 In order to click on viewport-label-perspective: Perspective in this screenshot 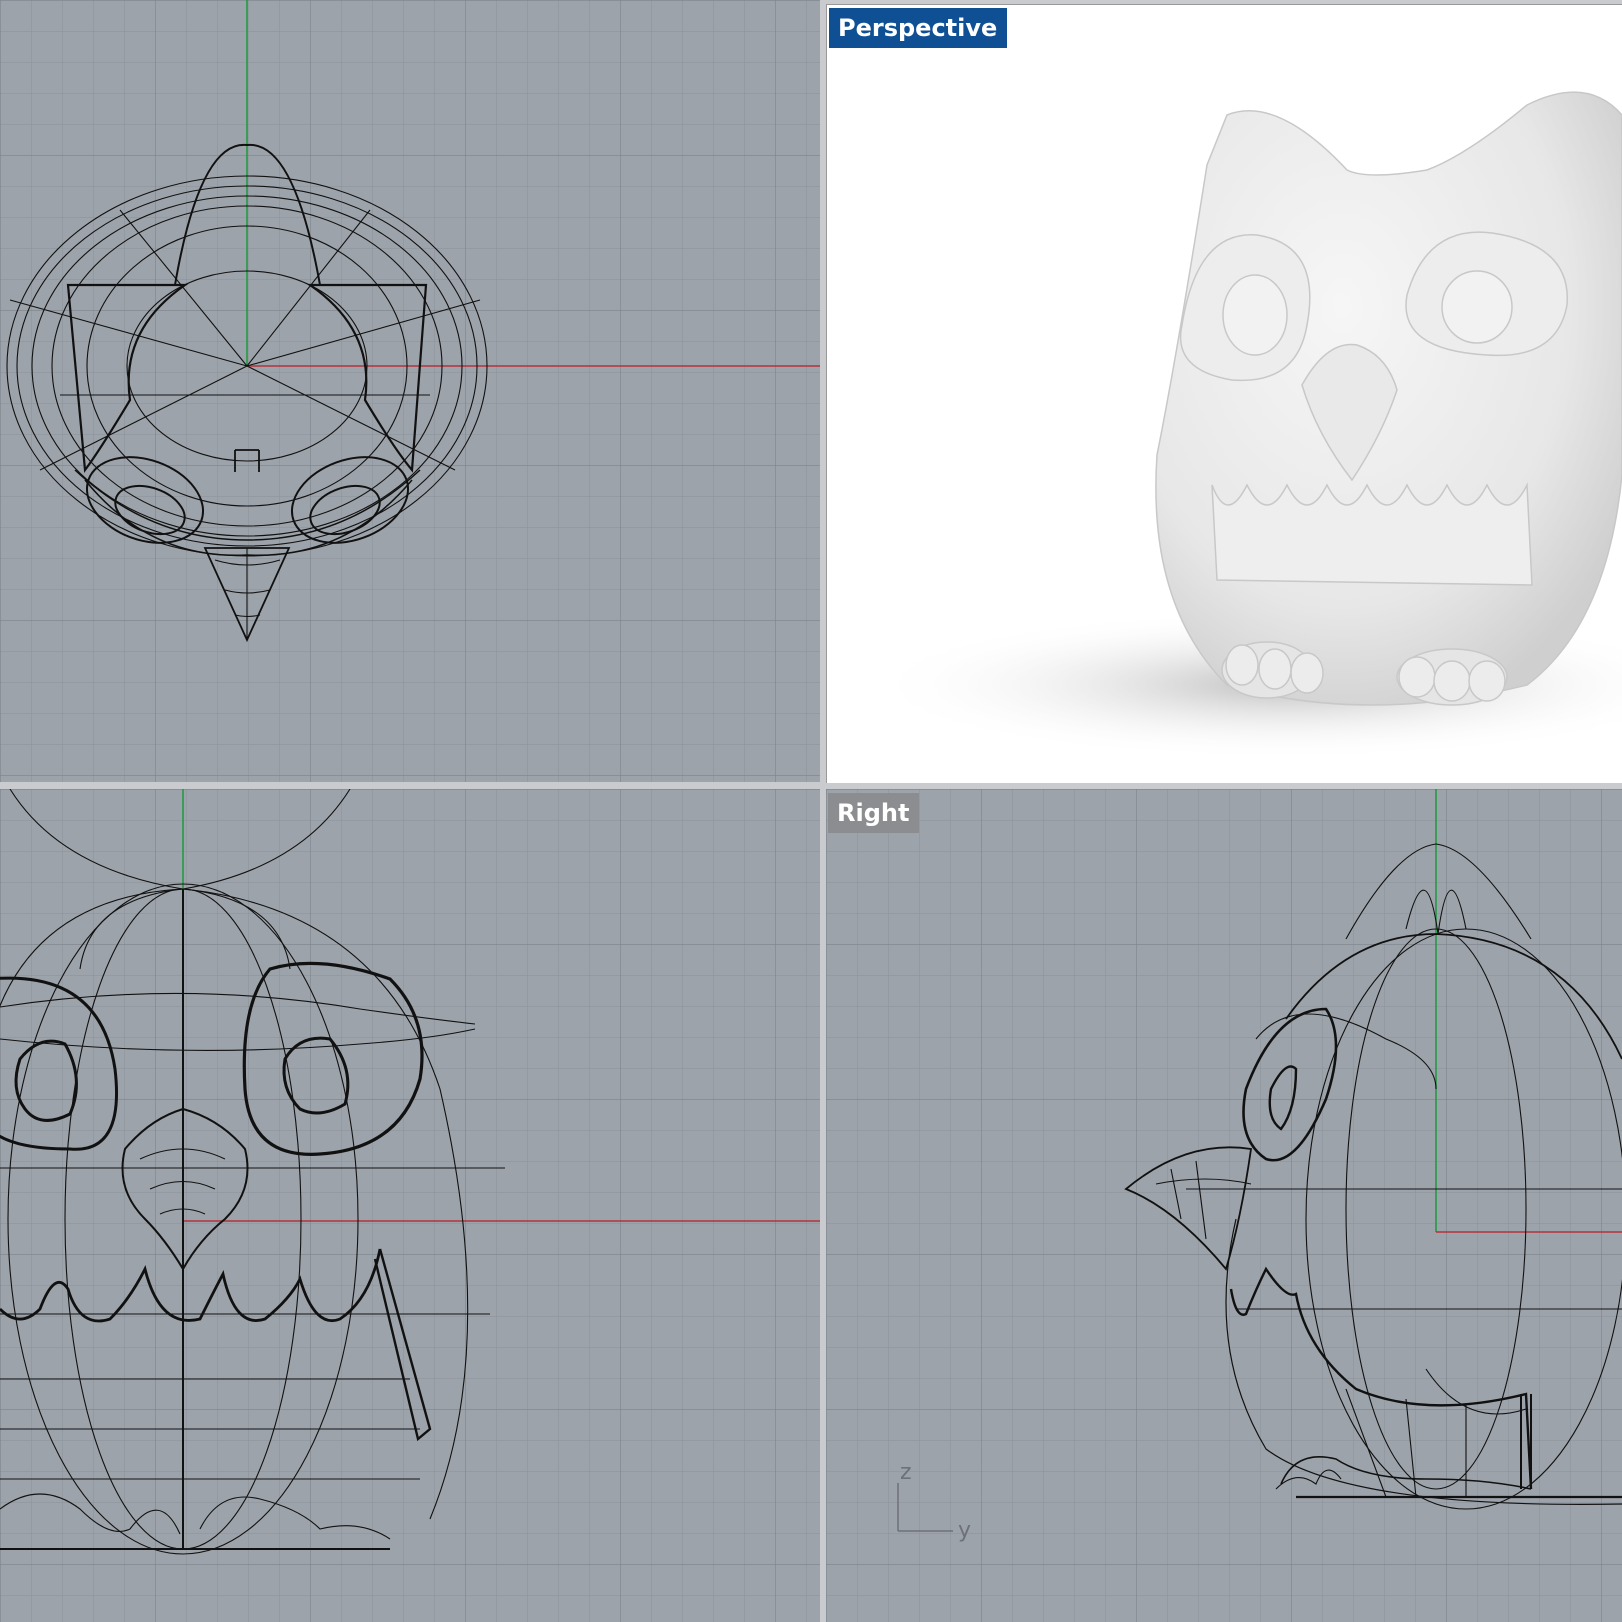, I will do `click(918, 28)`.